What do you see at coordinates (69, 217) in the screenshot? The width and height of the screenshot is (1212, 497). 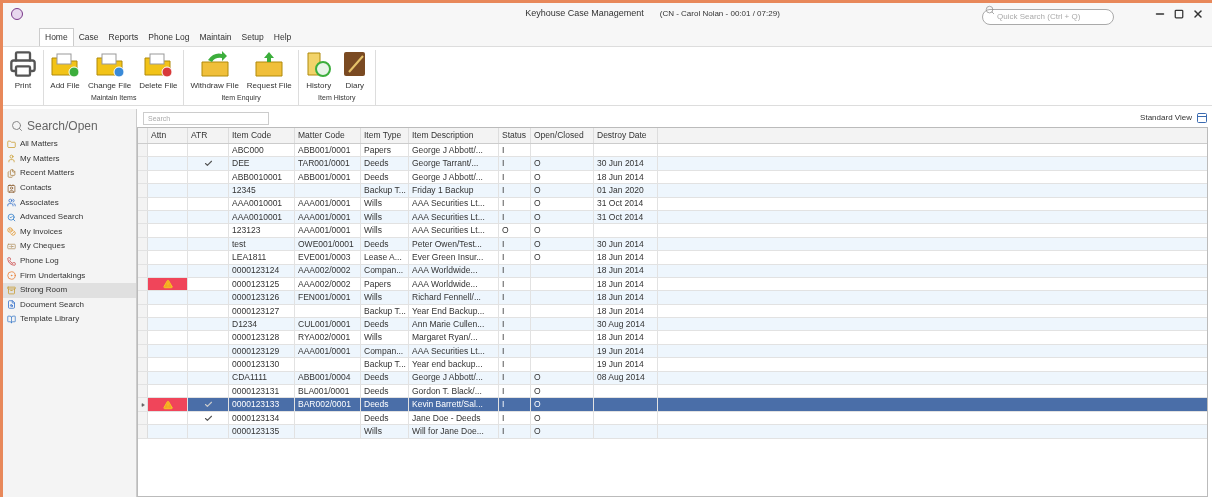 I see `sidebar-item: Advanced Search` at bounding box center [69, 217].